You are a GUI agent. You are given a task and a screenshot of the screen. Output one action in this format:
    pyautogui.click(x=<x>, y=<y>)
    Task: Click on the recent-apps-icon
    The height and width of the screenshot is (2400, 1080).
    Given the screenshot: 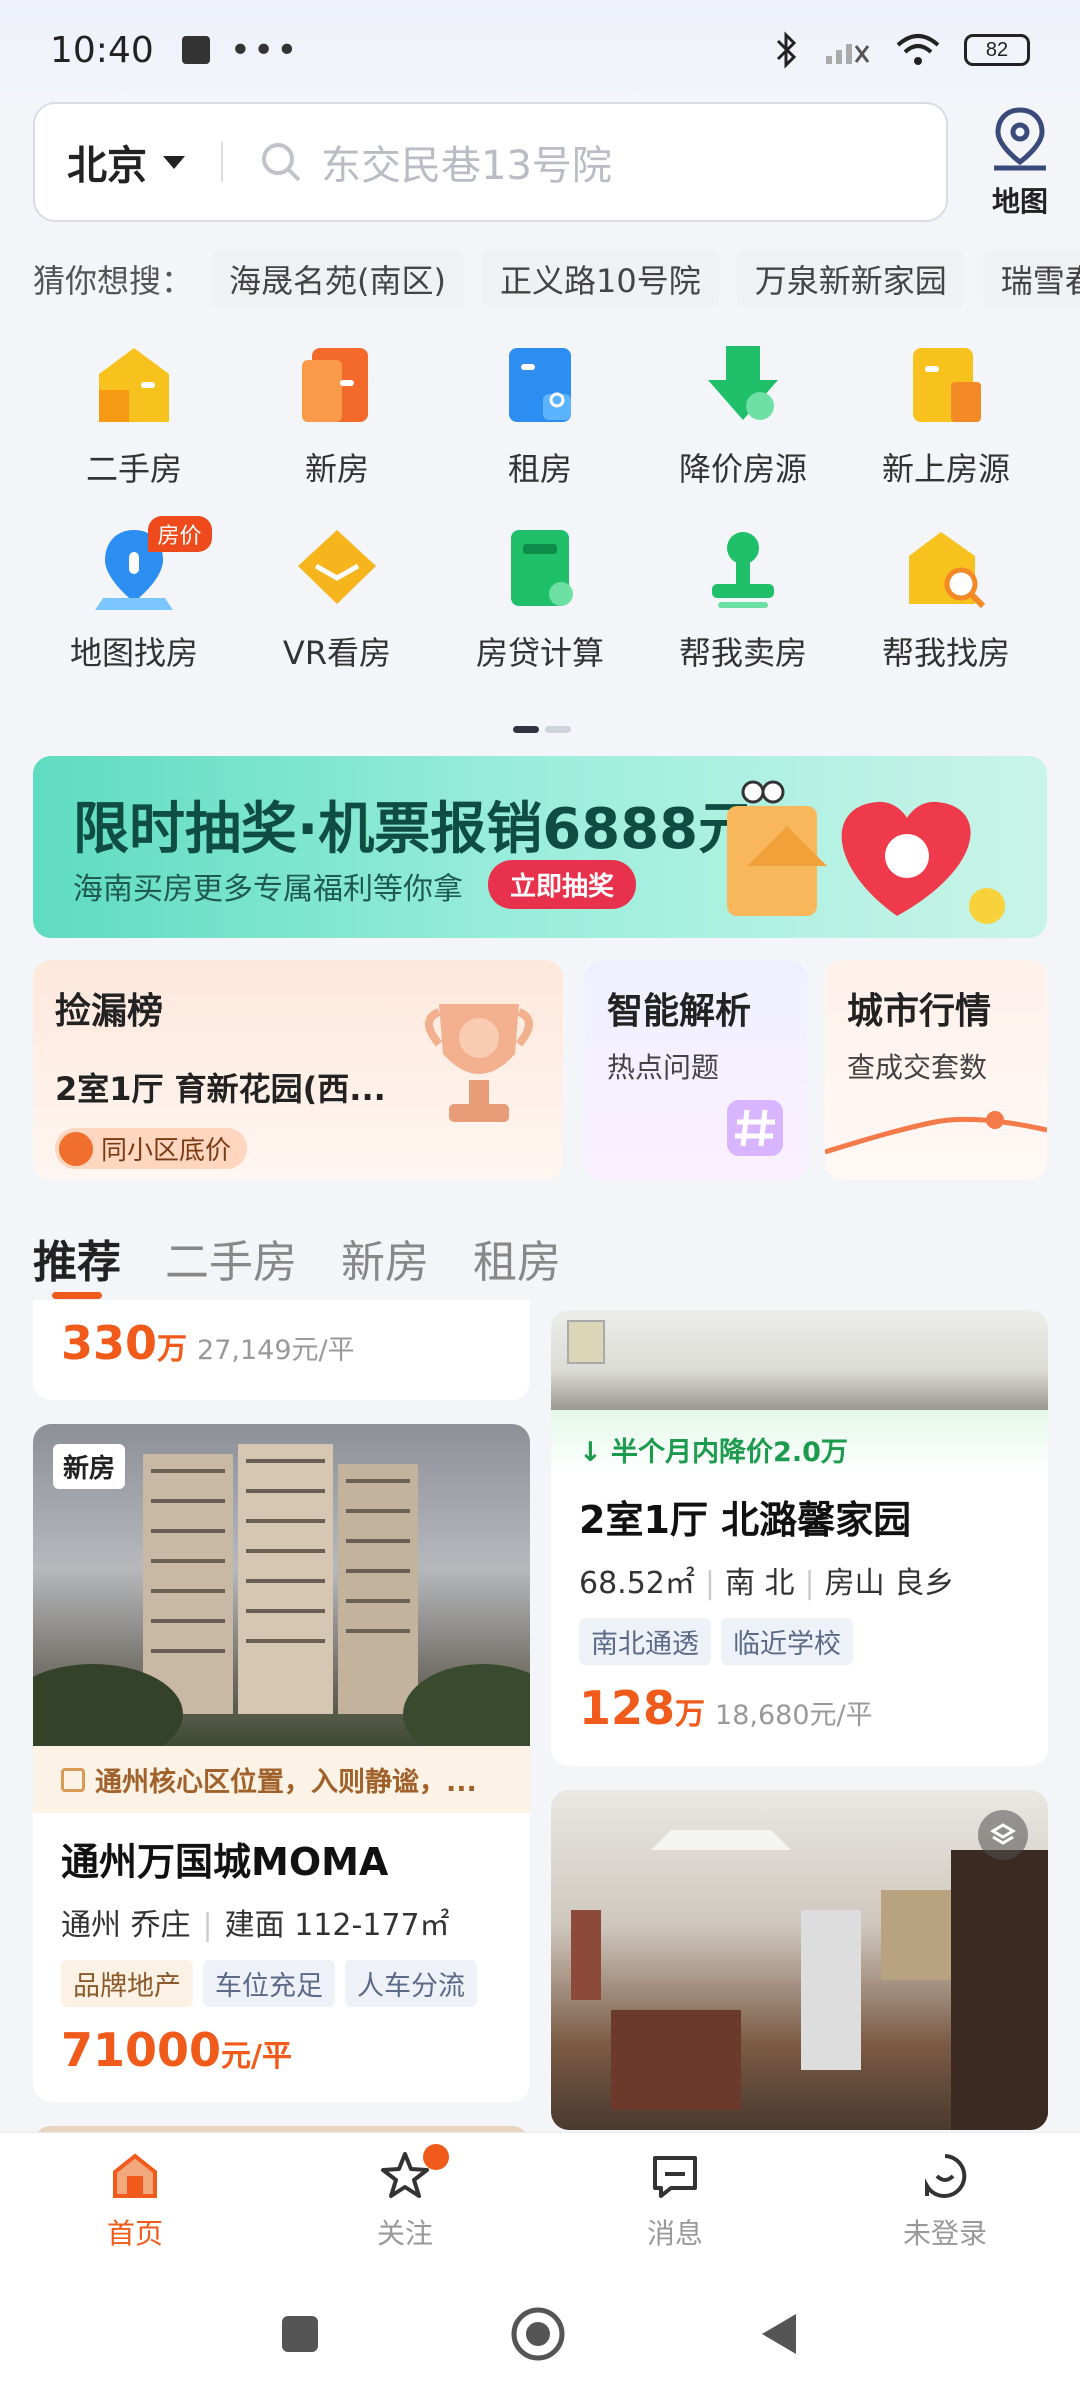 What is the action you would take?
    pyautogui.click(x=300, y=2334)
    